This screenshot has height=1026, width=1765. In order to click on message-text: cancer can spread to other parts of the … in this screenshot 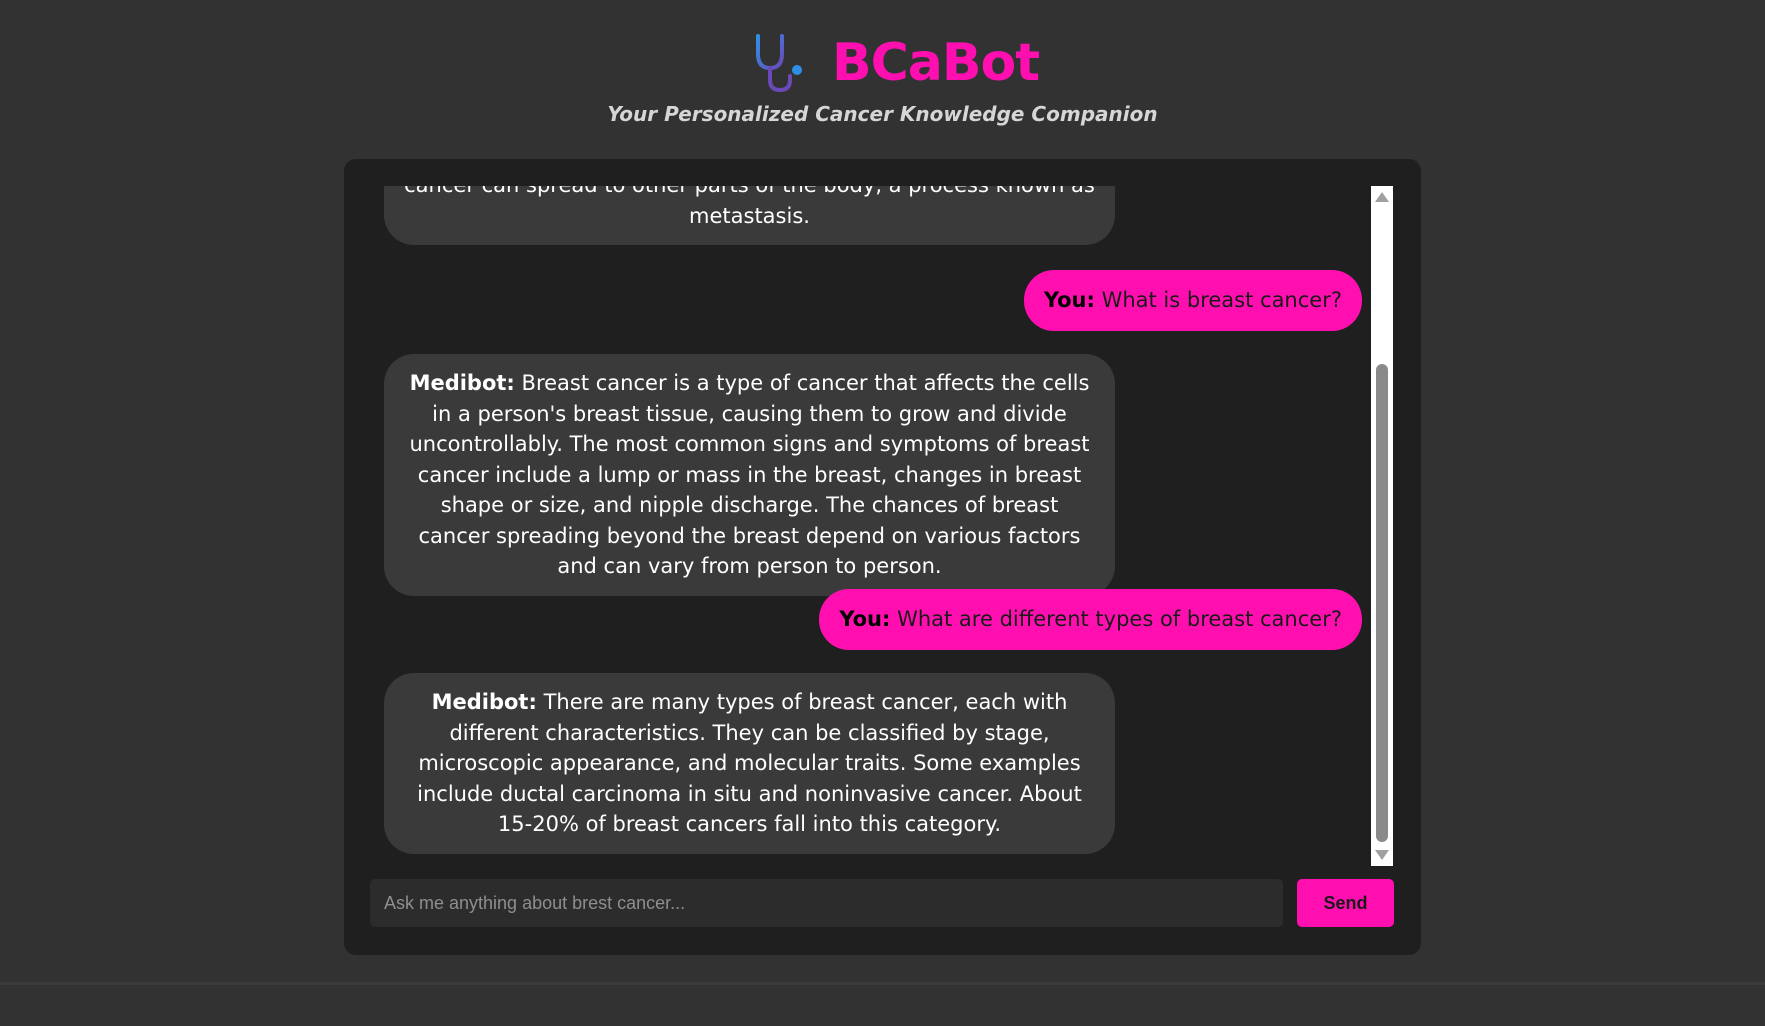, I will do `click(749, 207)`.